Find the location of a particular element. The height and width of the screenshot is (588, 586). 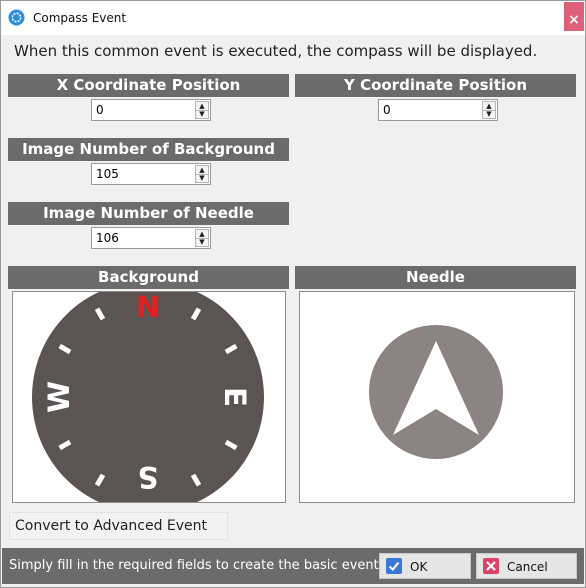

background-image-spinbox: ▲ ▼ is located at coordinates (151, 174).